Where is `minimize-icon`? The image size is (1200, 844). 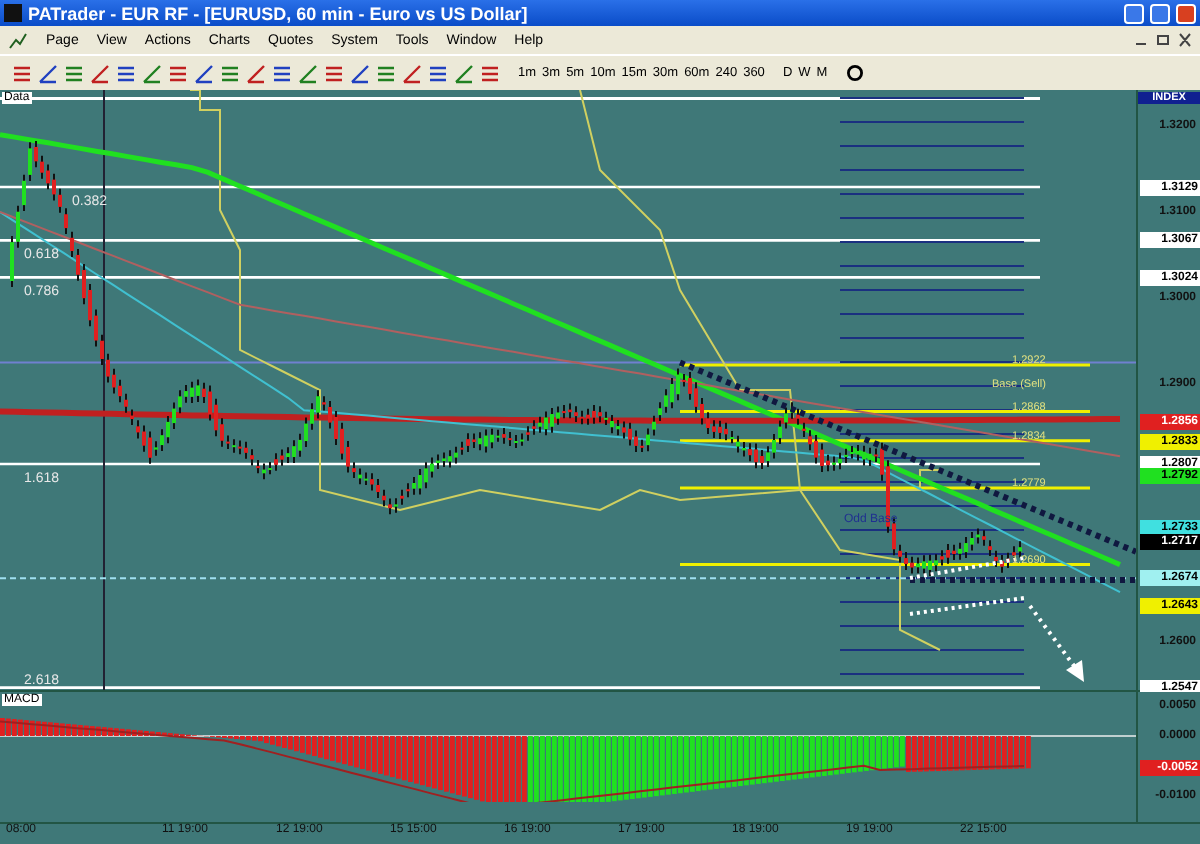
minimize-icon is located at coordinates (1134, 13).